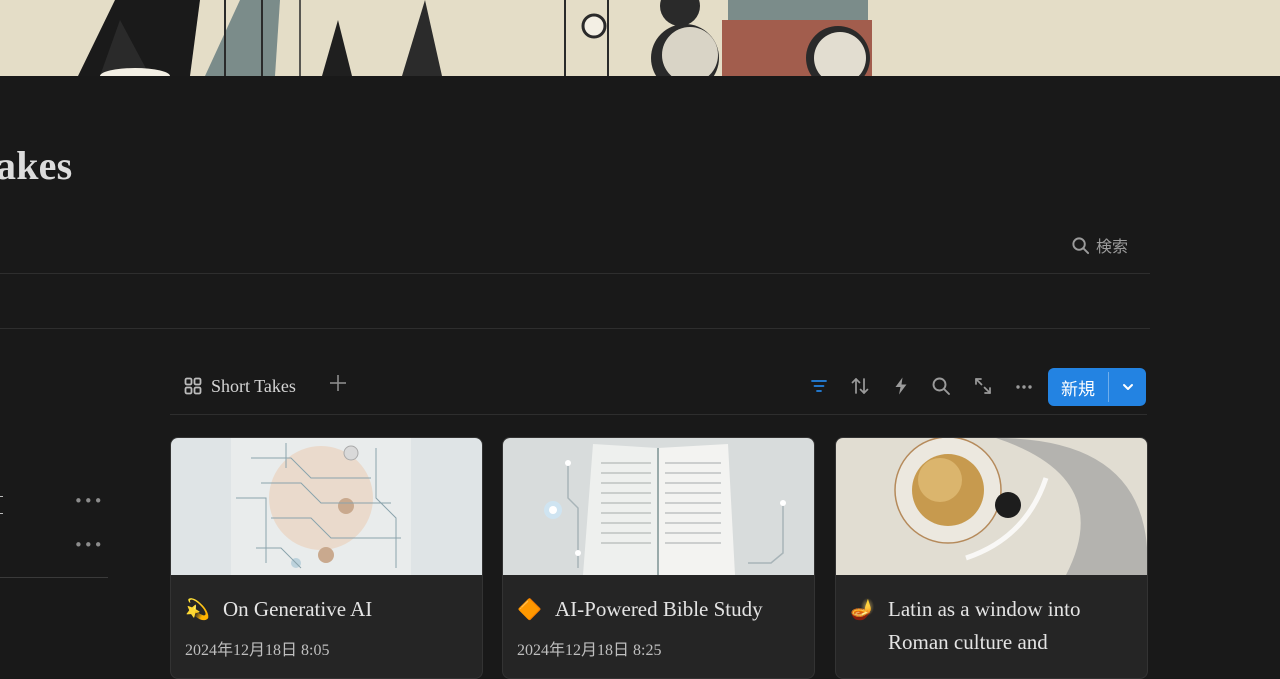 The height and width of the screenshot is (679, 1280). Describe the element at coordinates (529, 609) in the screenshot. I see `orange-diamond-icon: 🔶` at that location.